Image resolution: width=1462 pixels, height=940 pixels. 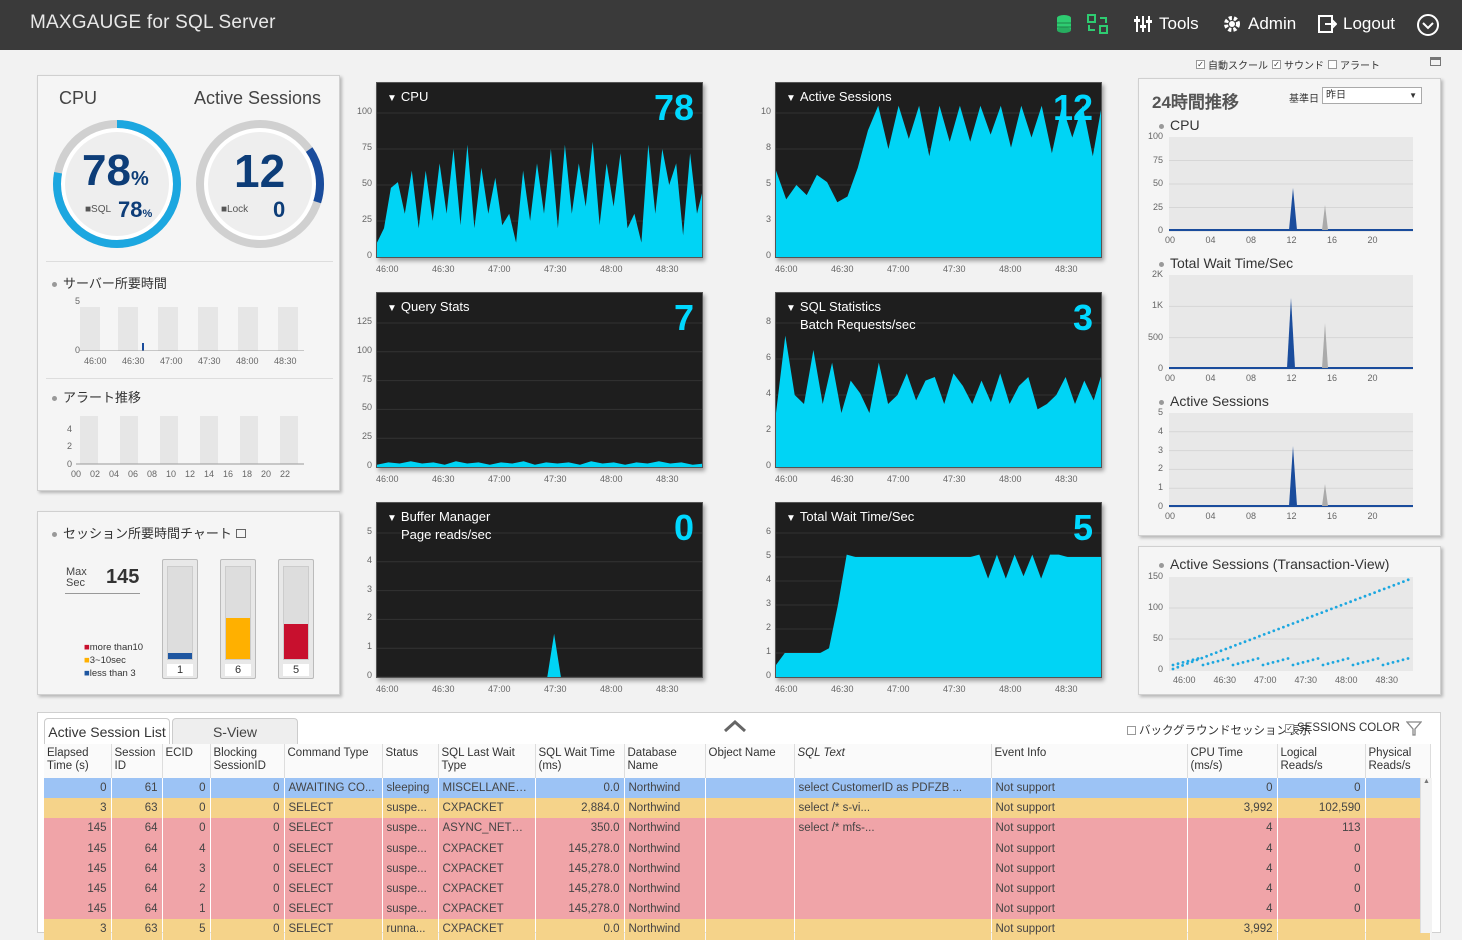 What do you see at coordinates (768, 465) in the screenshot?
I see `sqlstat-y-tick: 0` at bounding box center [768, 465].